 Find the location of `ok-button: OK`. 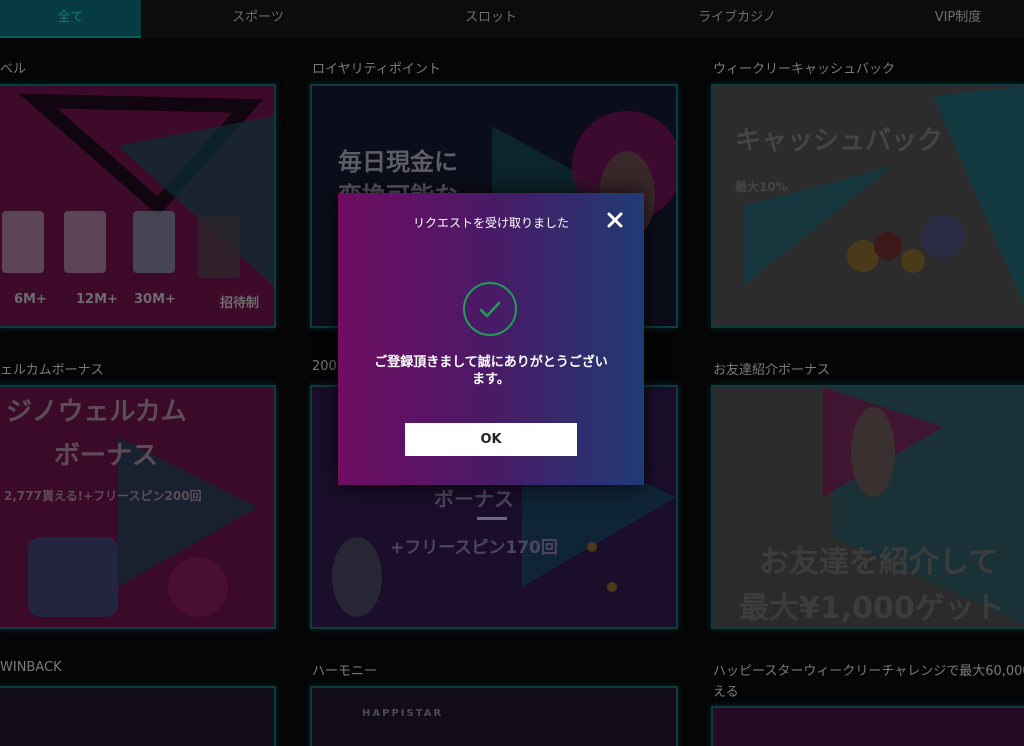

ok-button: OK is located at coordinates (491, 439).